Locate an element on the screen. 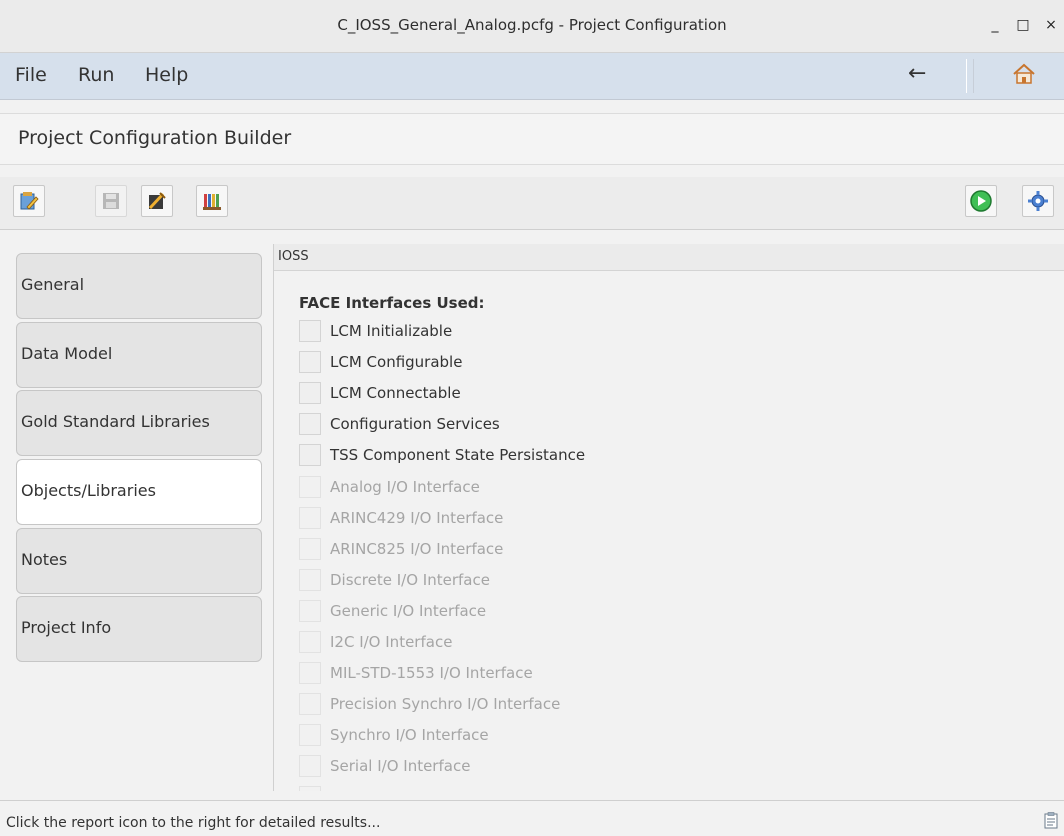 The image size is (1064, 836). menu-file: File is located at coordinates (31, 75).